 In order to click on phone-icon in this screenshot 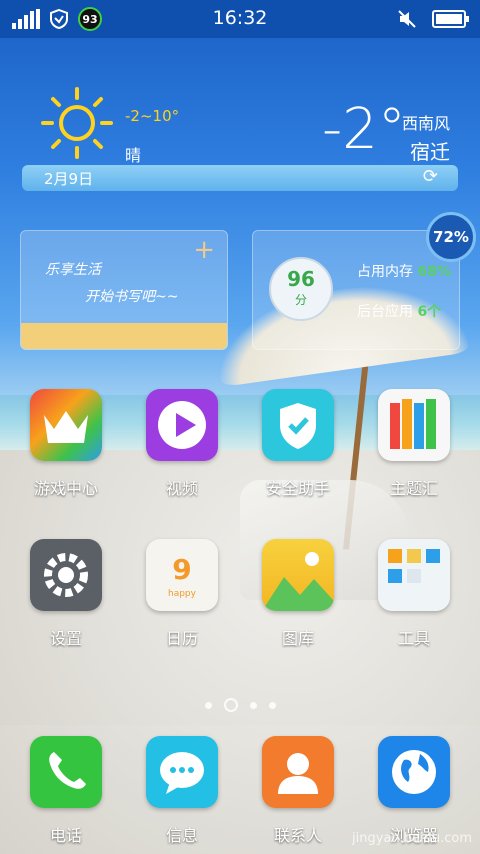, I will do `click(66, 772)`.